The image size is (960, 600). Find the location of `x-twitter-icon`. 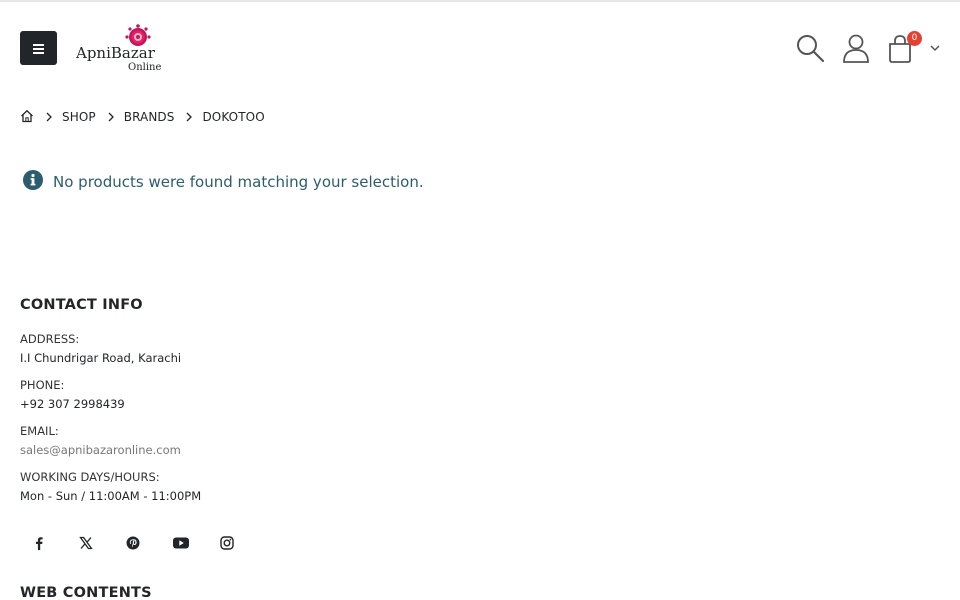

x-twitter-icon is located at coordinates (86, 543).